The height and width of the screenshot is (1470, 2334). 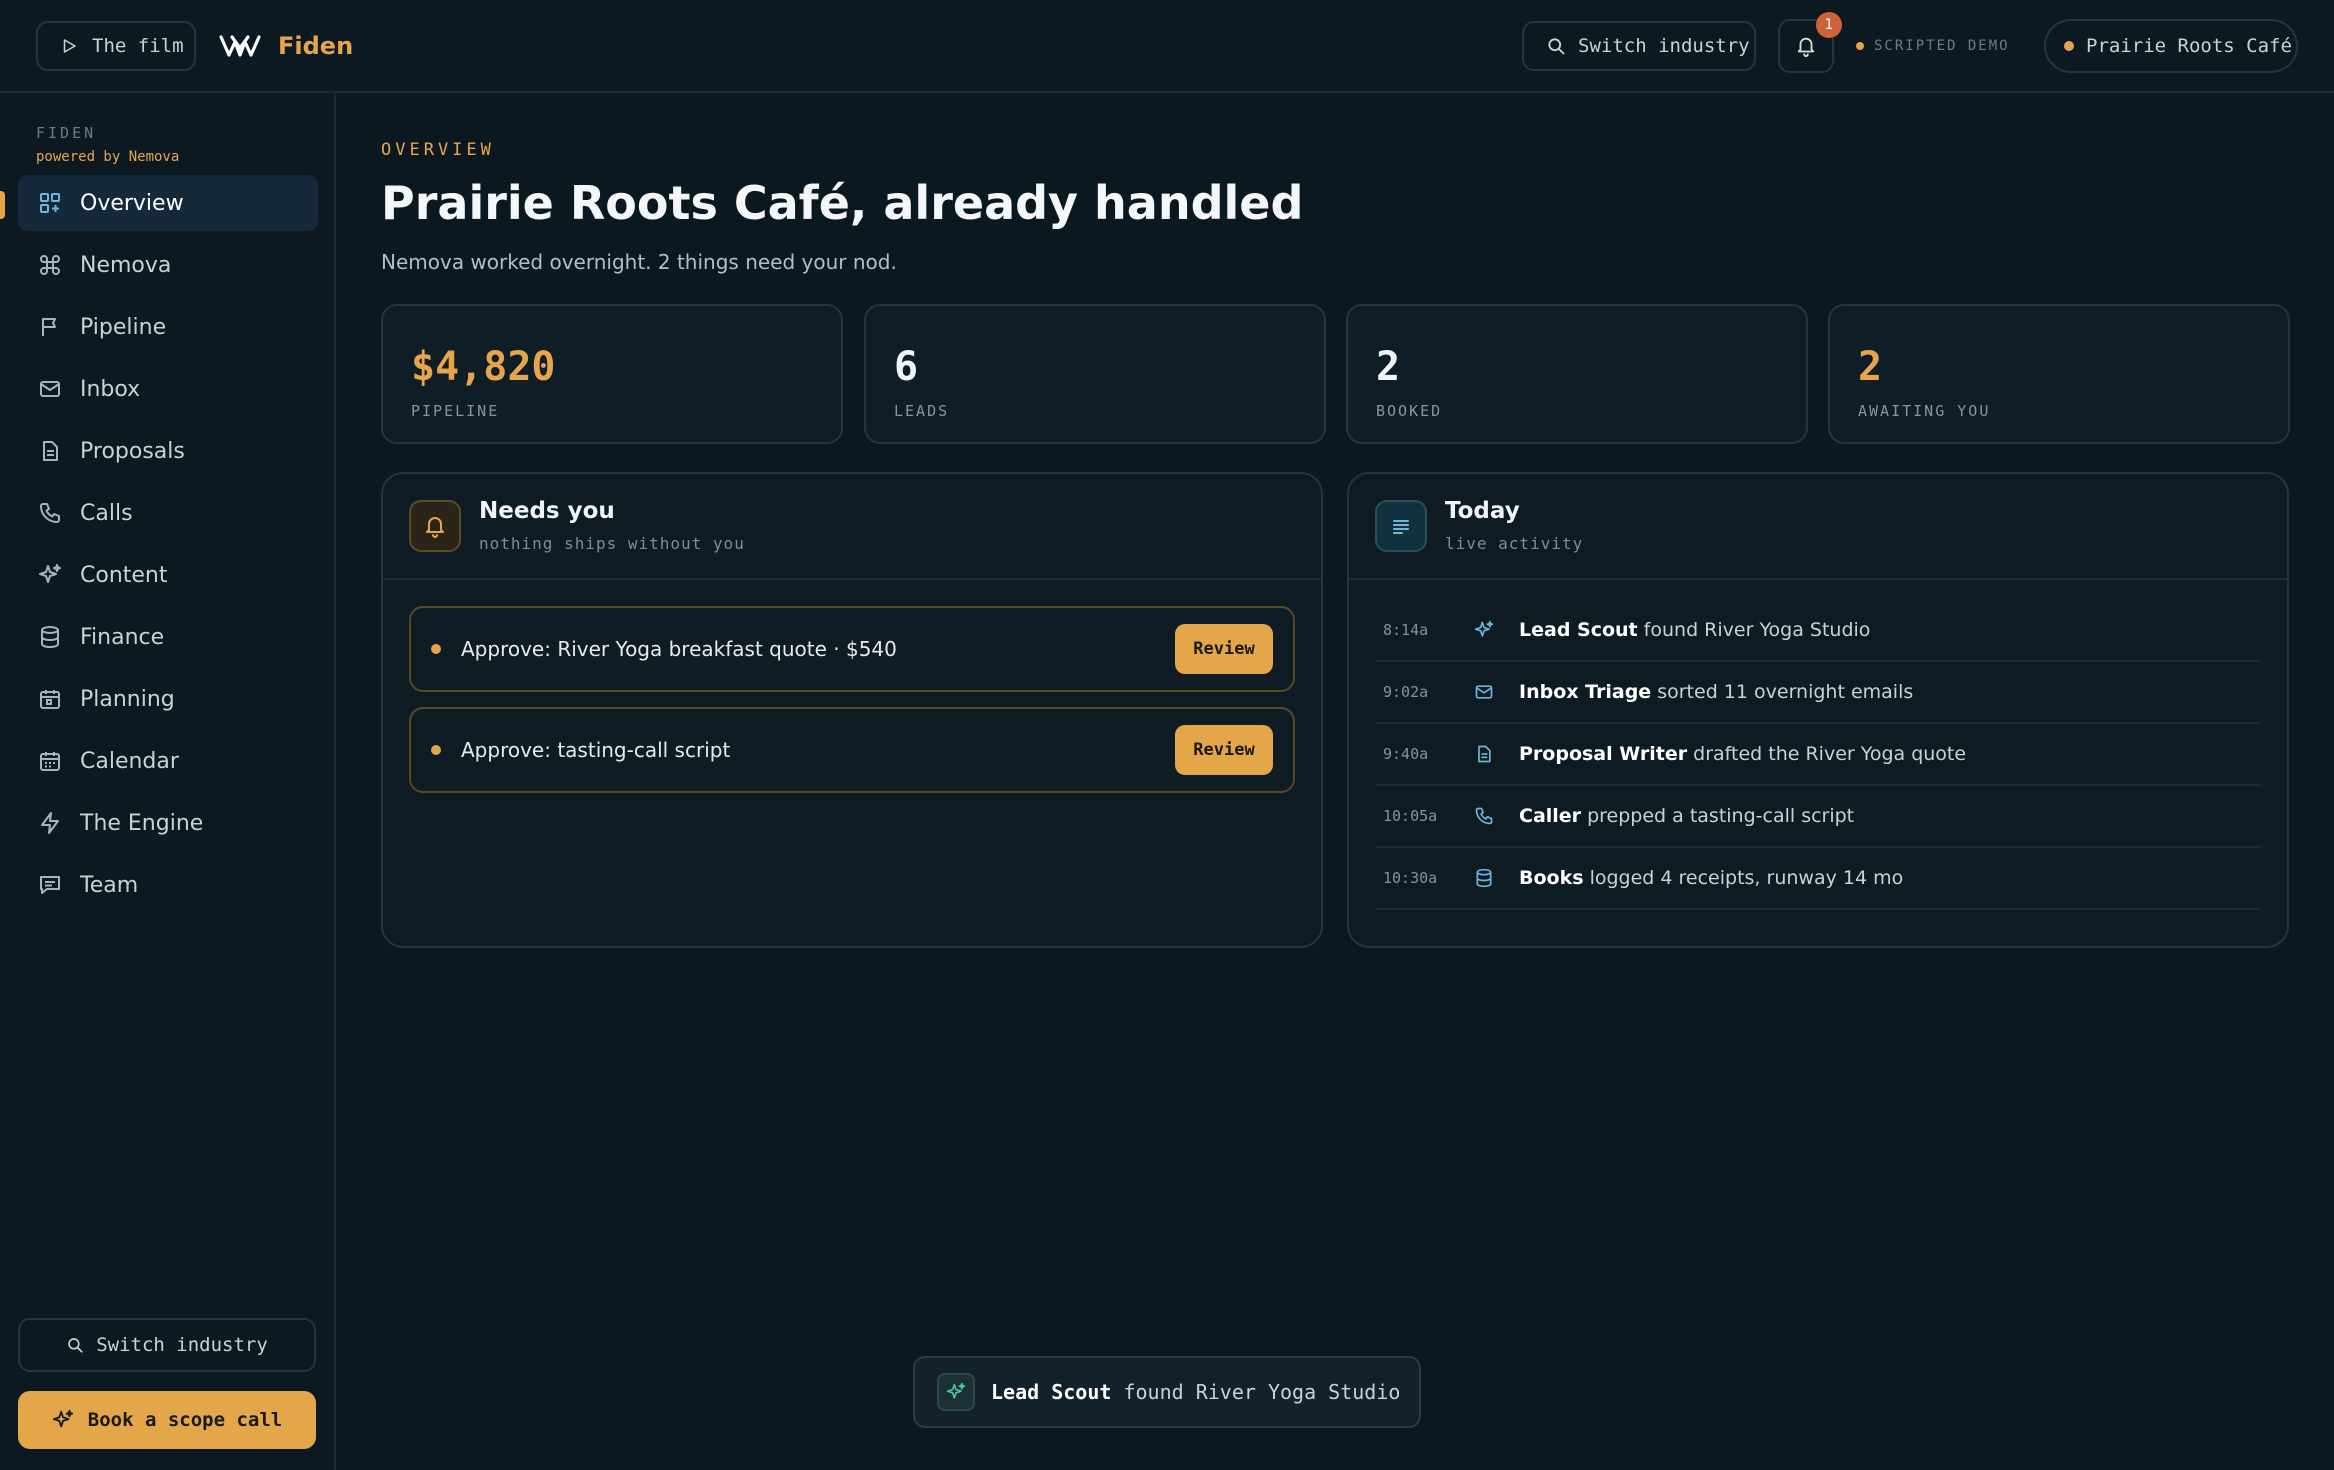 I want to click on sidebar-item-calls: Calls, so click(x=168, y=513).